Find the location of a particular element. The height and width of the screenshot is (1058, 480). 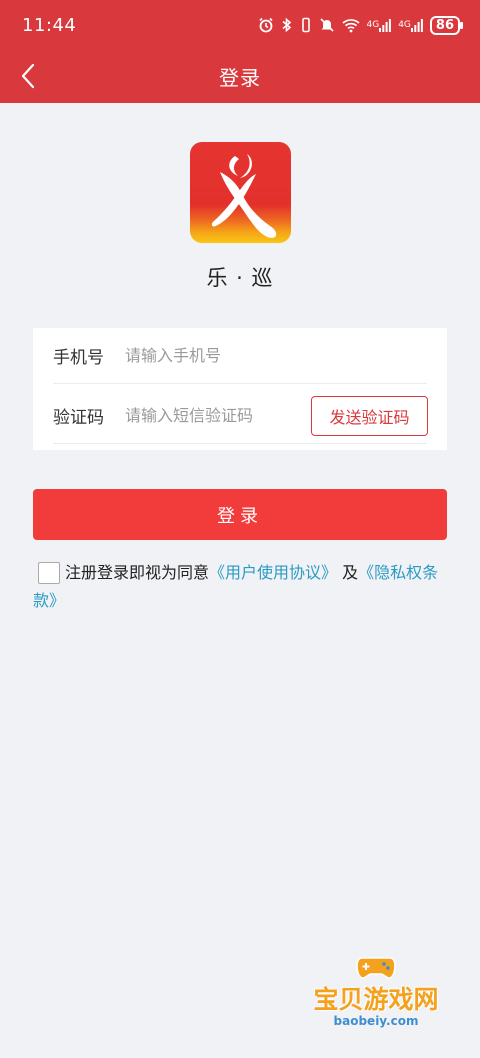

phone-row: 手机号 is located at coordinates (240, 356).